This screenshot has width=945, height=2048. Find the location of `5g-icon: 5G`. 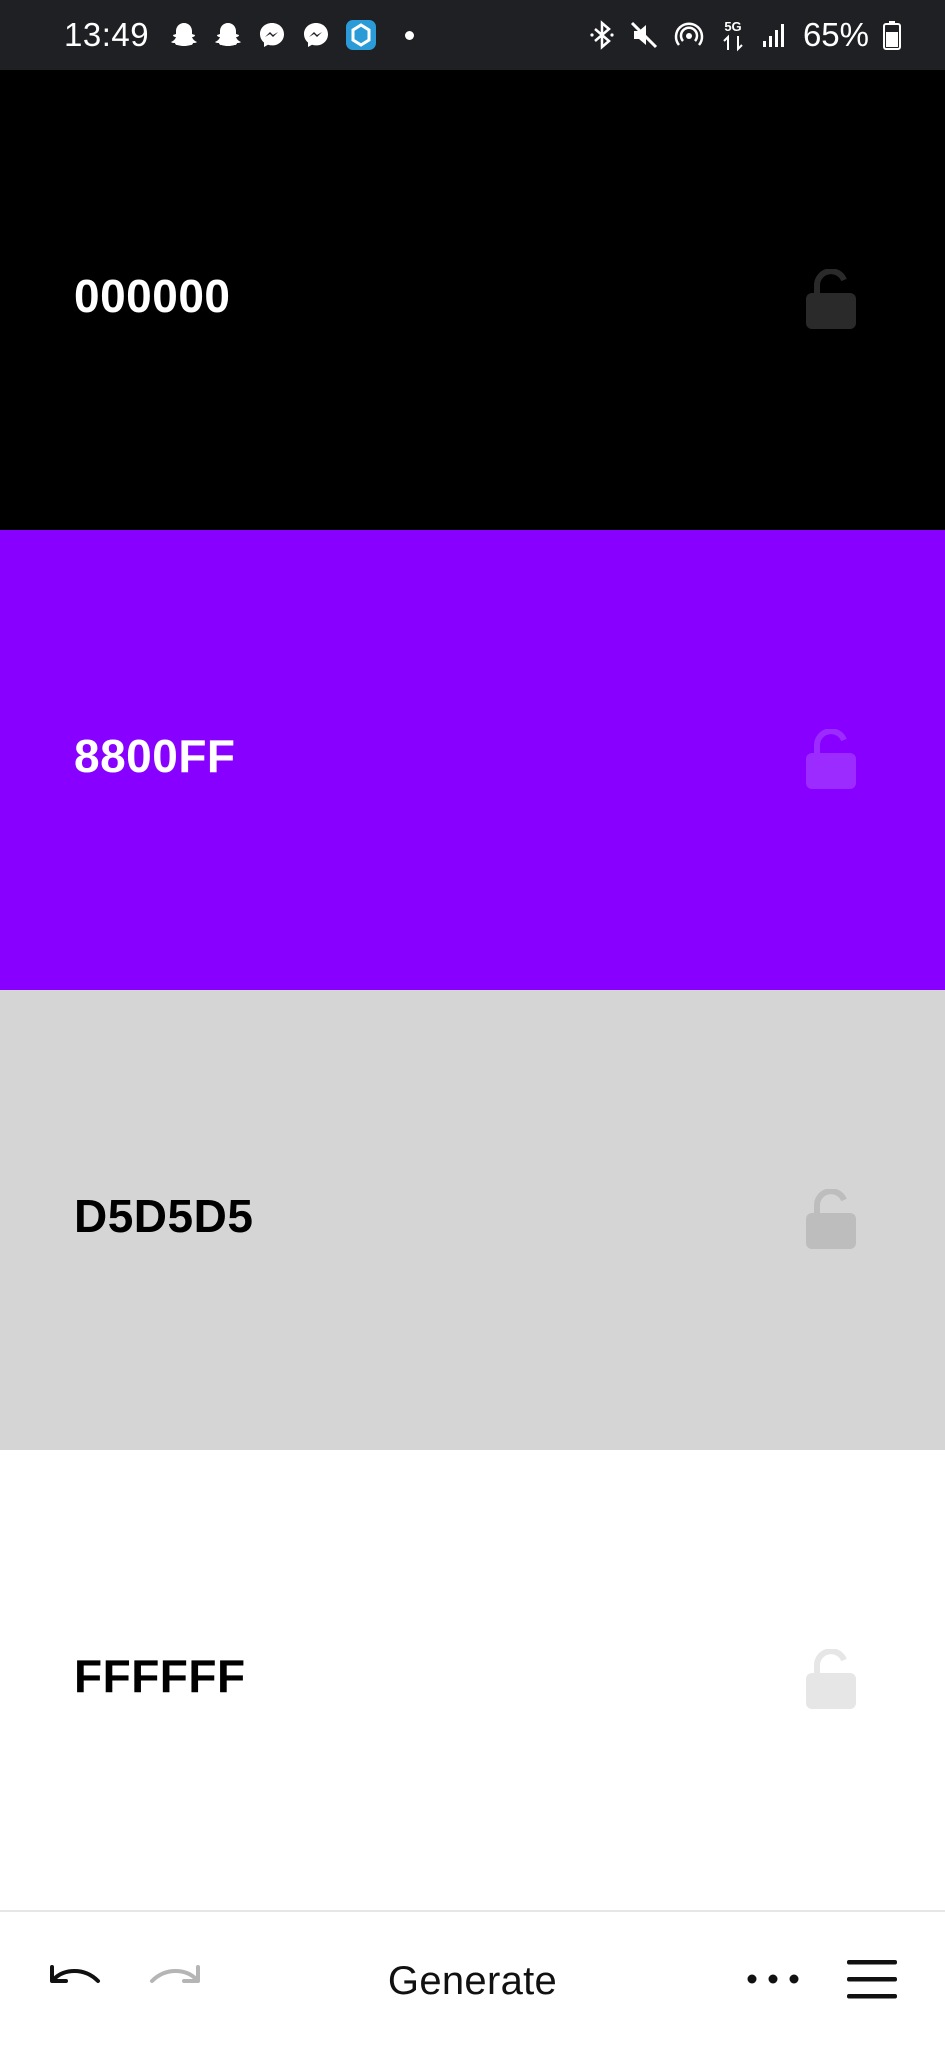

5g-icon: 5G is located at coordinates (733, 35).